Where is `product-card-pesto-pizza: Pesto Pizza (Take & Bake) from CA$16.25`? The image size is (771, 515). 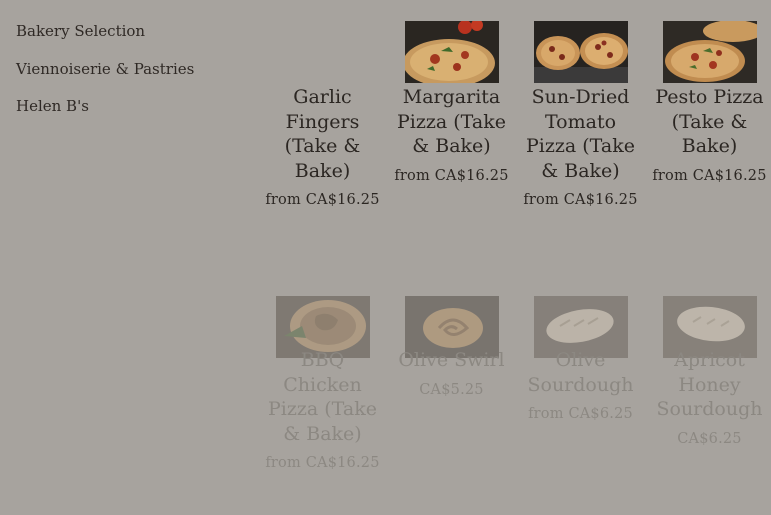
product-card-pesto-pizza: Pesto Pizza (Take & Bake) from CA$16.25 is located at coordinates (708, 103).